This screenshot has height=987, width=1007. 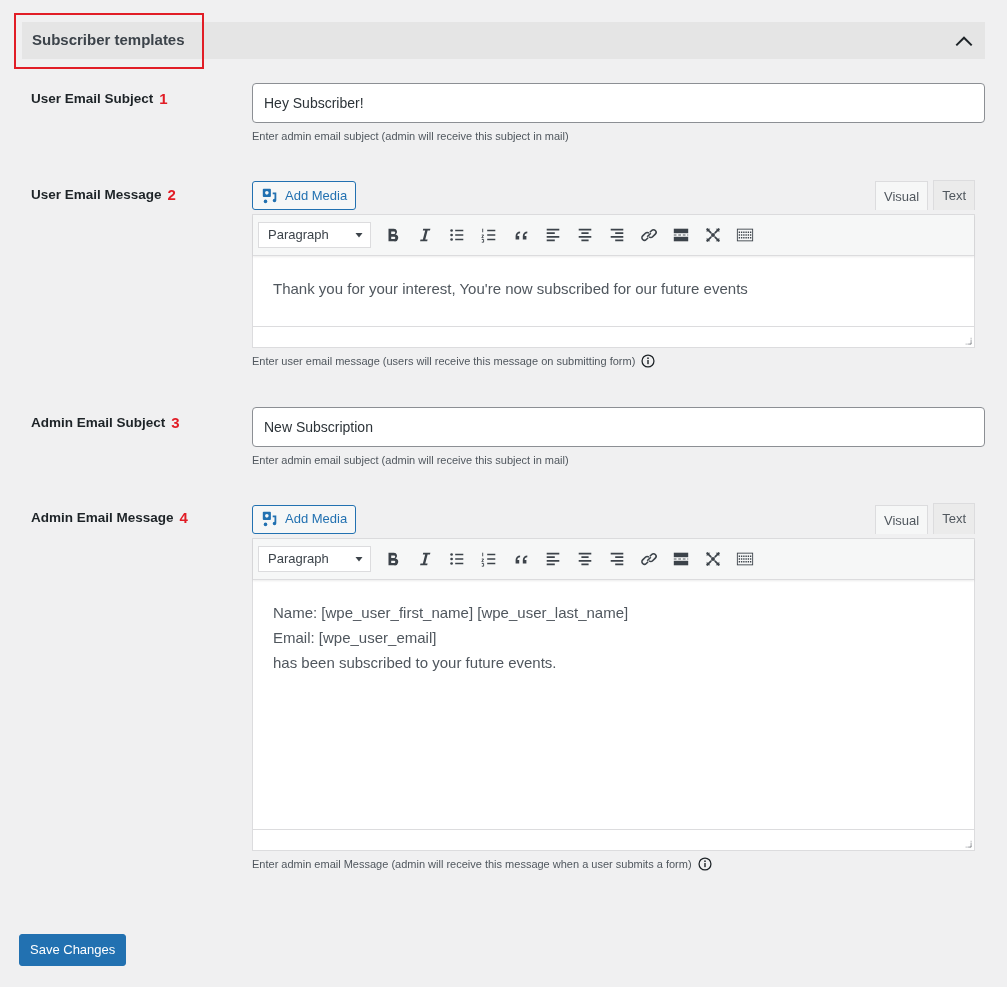 What do you see at coordinates (618, 103) in the screenshot?
I see `text-input: Hey Subscriber!` at bounding box center [618, 103].